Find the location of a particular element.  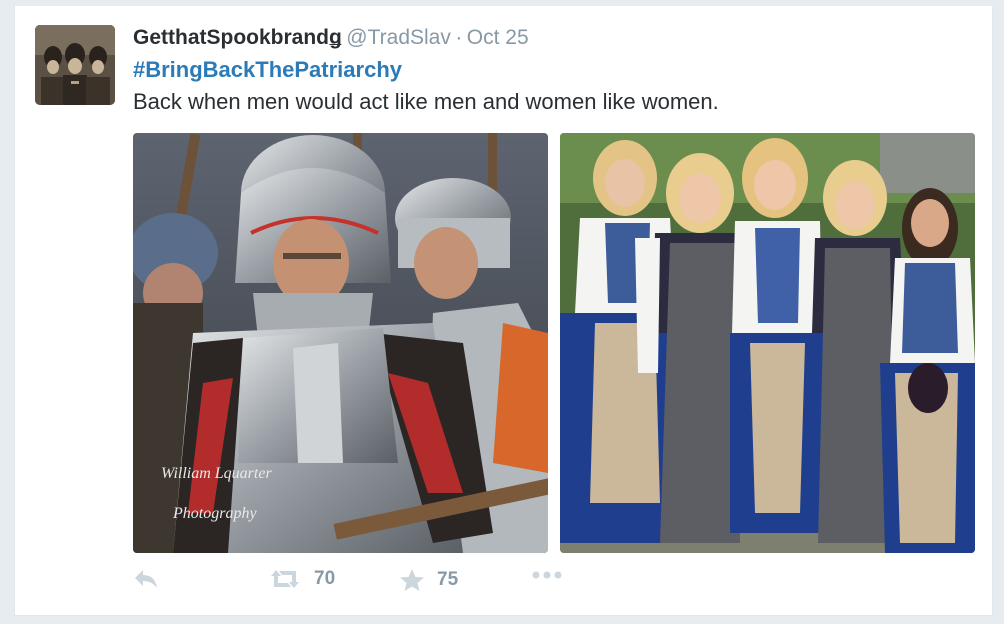

favorite-count: 75 is located at coordinates (448, 579).